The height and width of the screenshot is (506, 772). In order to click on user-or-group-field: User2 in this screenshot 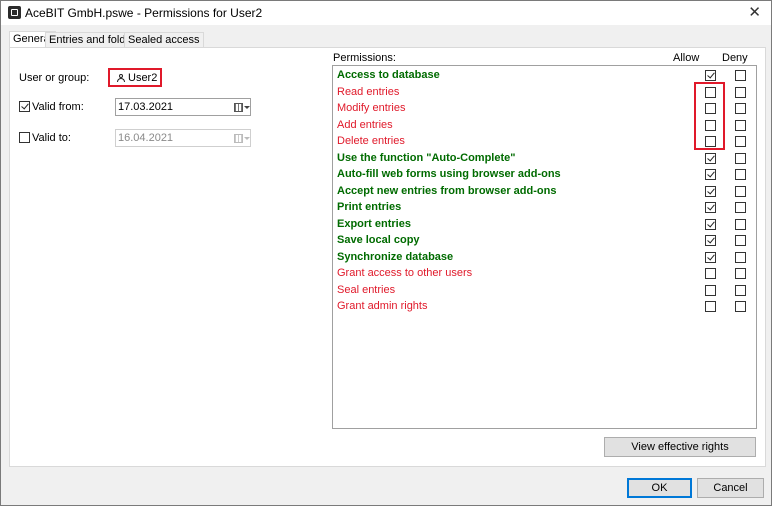, I will do `click(135, 77)`.